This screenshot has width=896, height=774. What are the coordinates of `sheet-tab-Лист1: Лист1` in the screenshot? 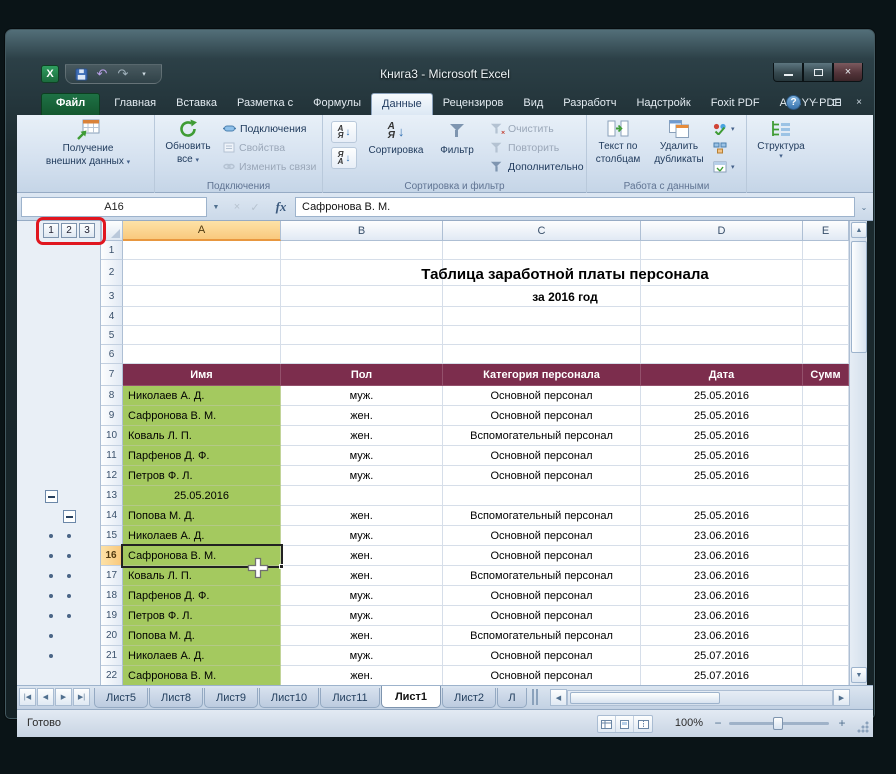 It's located at (411, 697).